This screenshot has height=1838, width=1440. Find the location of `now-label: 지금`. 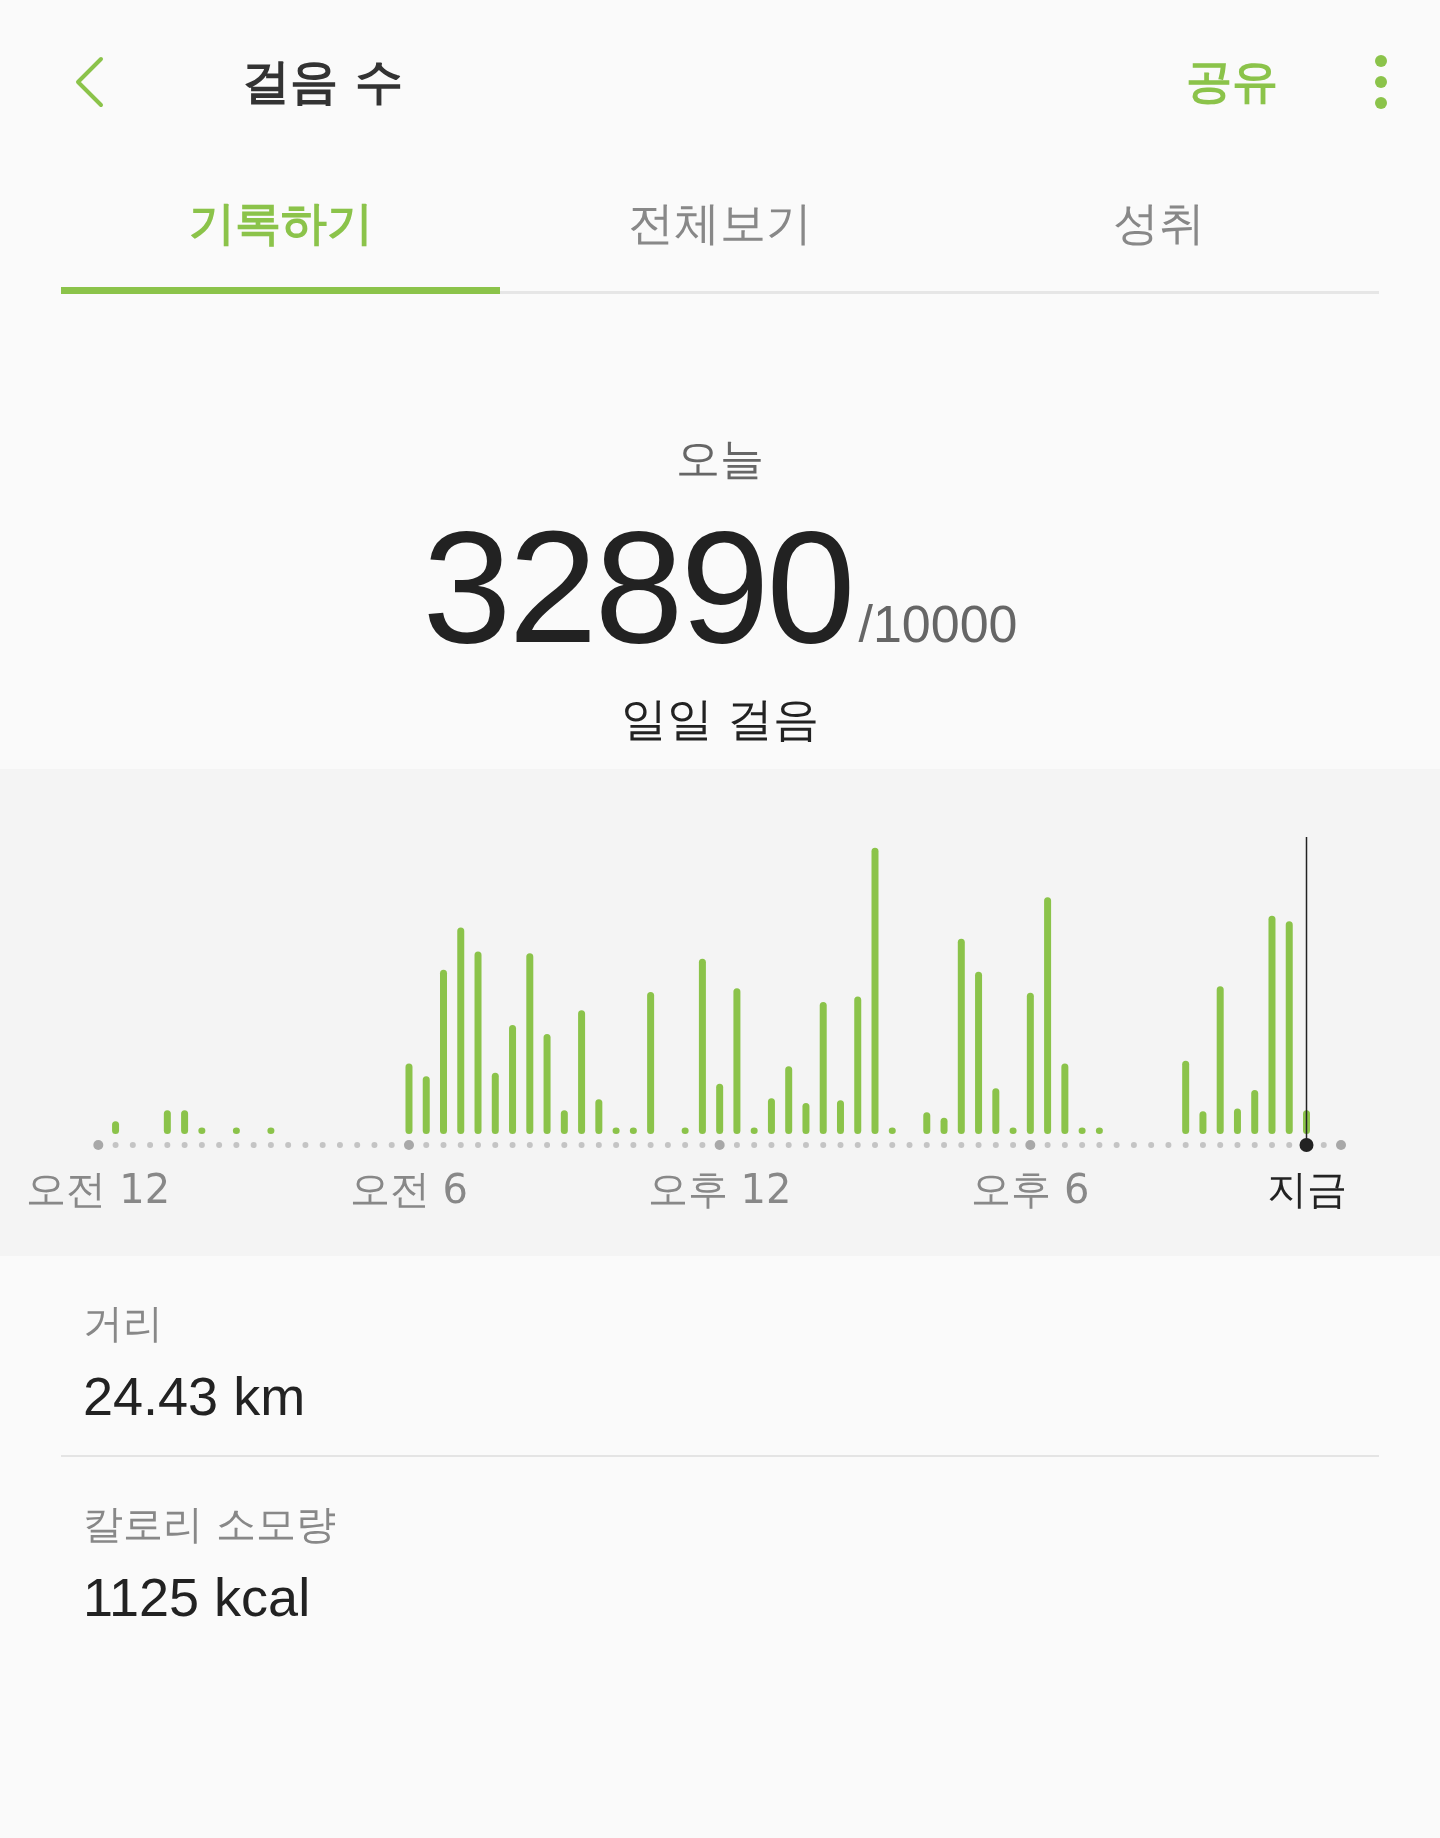

now-label: 지금 is located at coordinates (1306, 1189).